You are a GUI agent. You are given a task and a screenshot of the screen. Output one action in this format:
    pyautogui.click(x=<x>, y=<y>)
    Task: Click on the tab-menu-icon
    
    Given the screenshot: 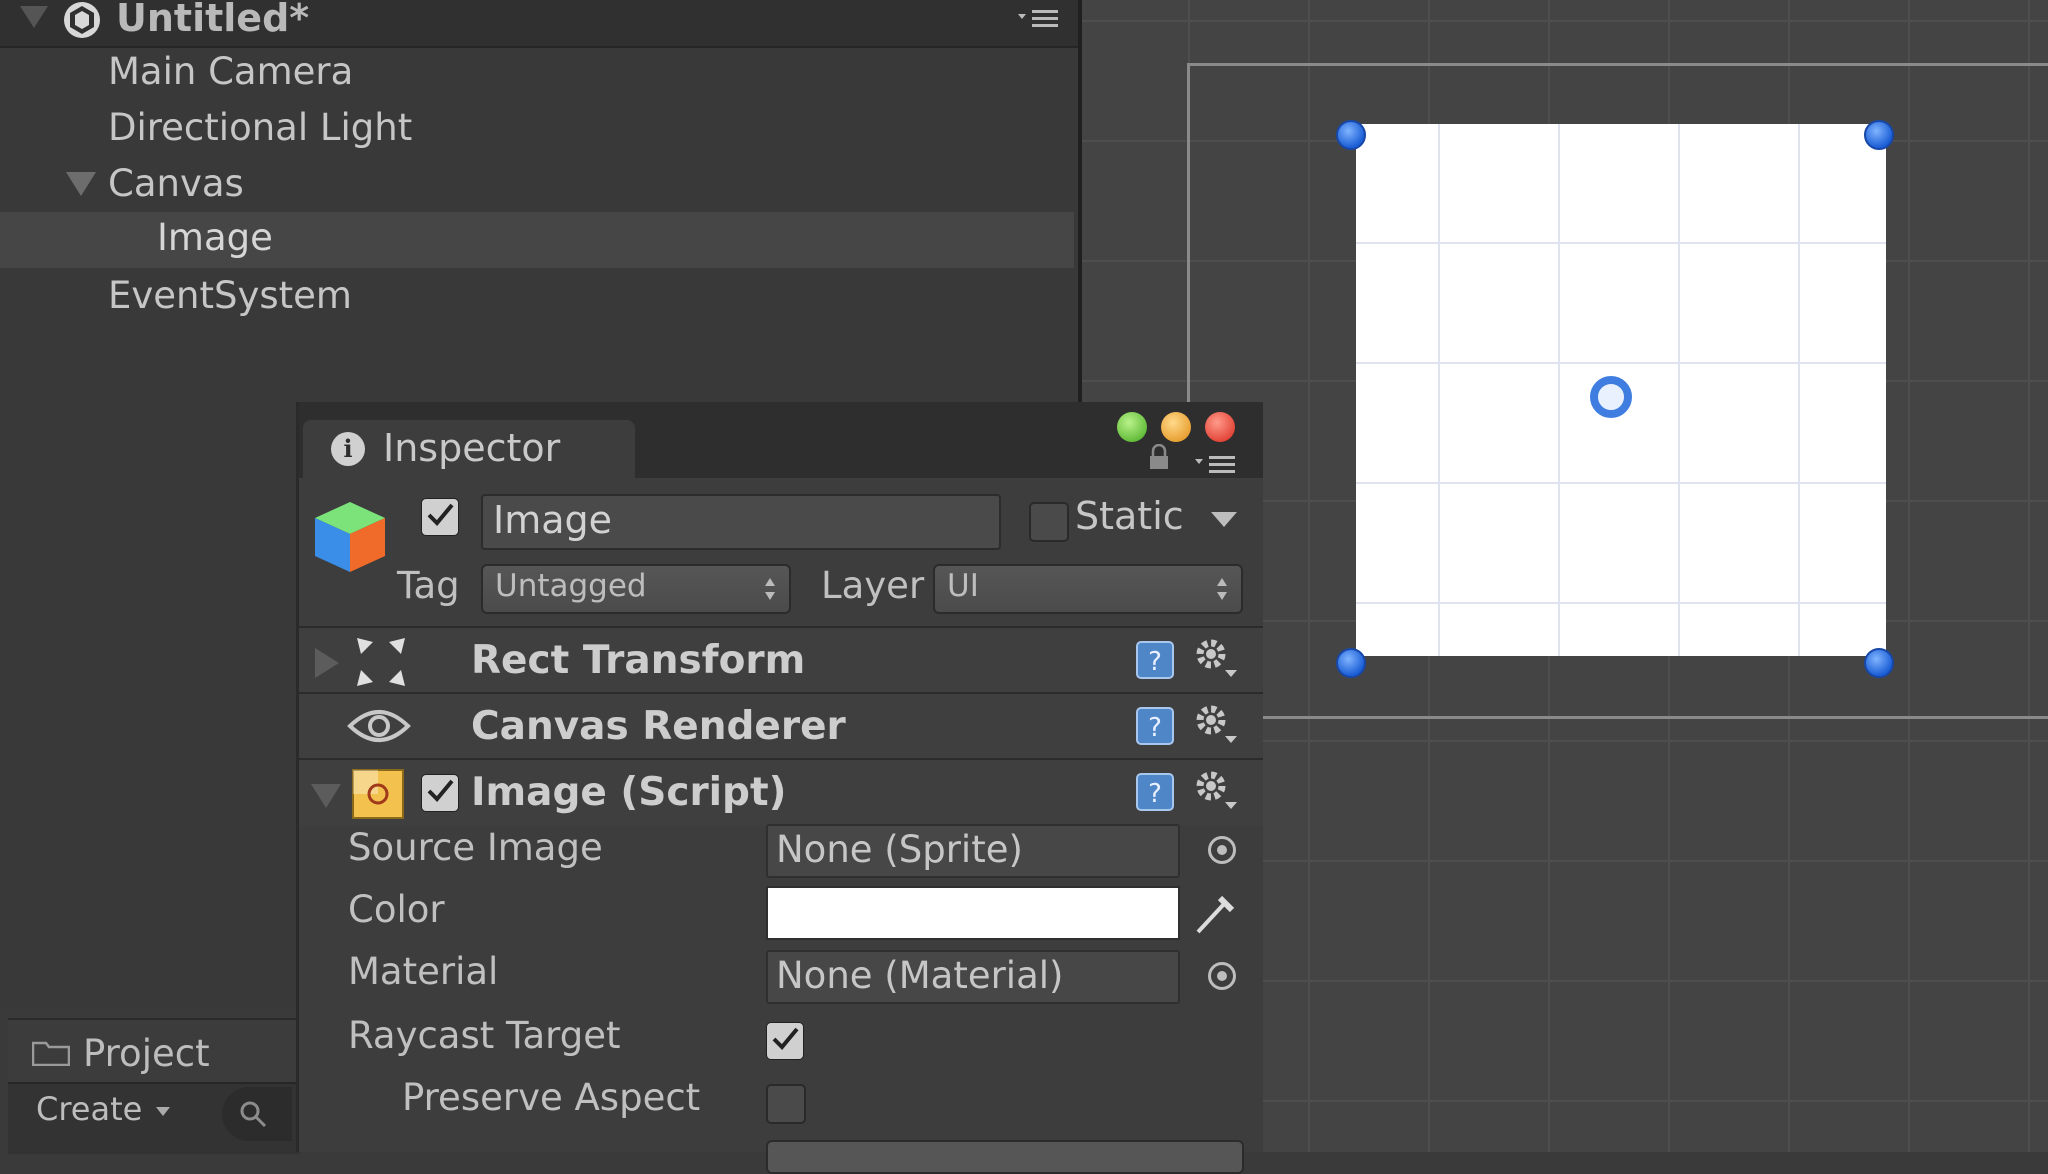 What is the action you would take?
    pyautogui.click(x=1216, y=464)
    